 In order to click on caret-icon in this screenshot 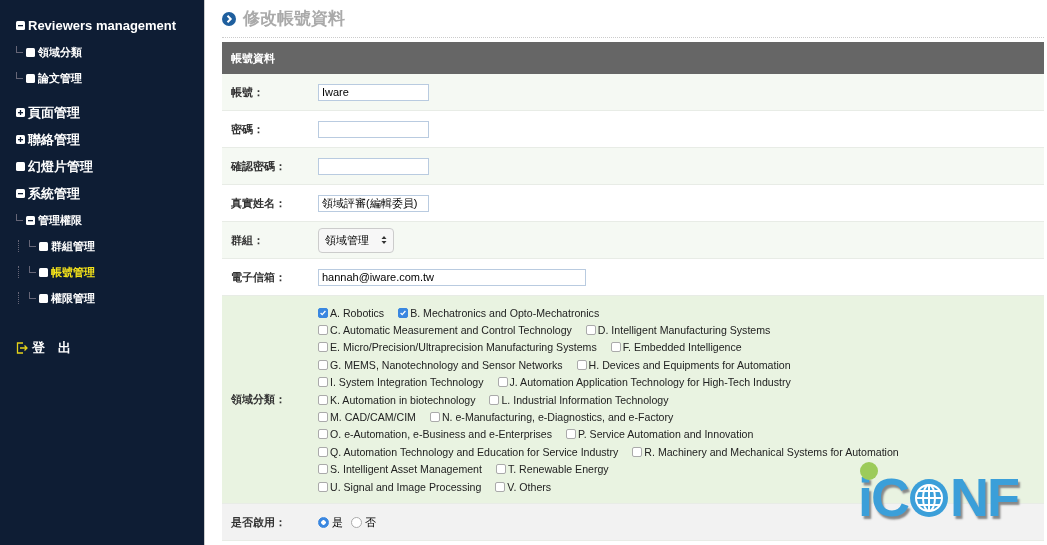, I will do `click(384, 240)`.